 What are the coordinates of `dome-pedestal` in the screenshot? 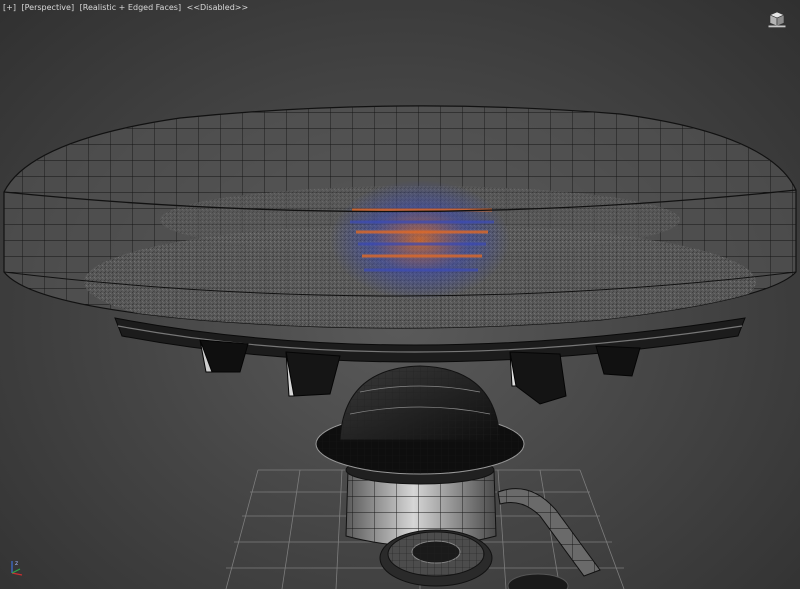 It's located at (420, 456).